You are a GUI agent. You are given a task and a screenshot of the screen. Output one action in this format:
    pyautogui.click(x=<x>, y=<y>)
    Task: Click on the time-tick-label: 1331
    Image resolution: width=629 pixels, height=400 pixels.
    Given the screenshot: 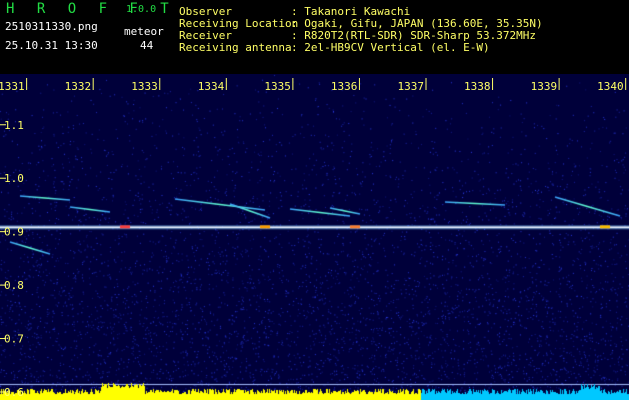 What is the action you would take?
    pyautogui.click(x=12, y=86)
    